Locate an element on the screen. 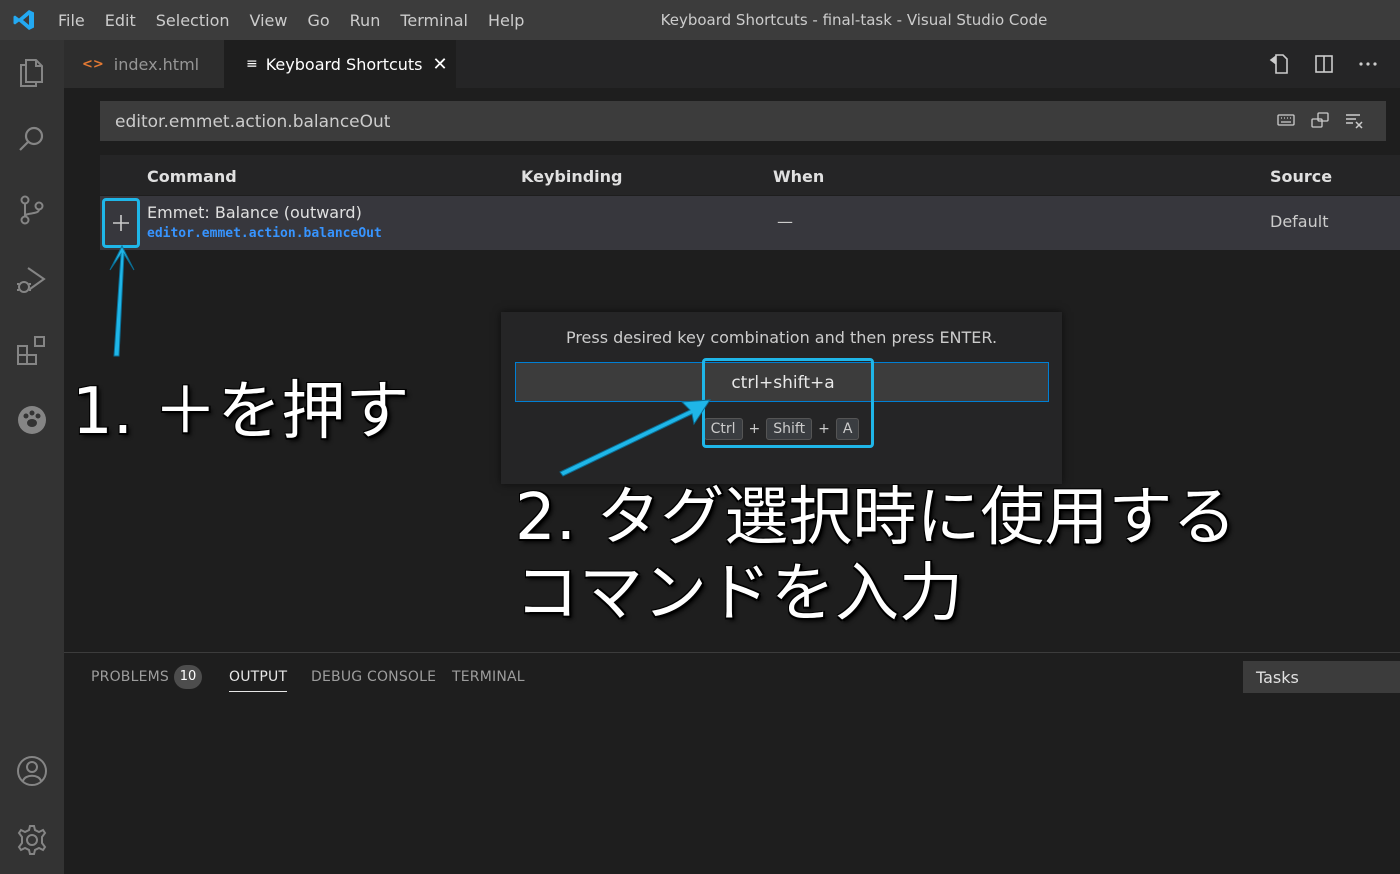 The image size is (1400, 874). extensions-icon is located at coordinates (32, 350).